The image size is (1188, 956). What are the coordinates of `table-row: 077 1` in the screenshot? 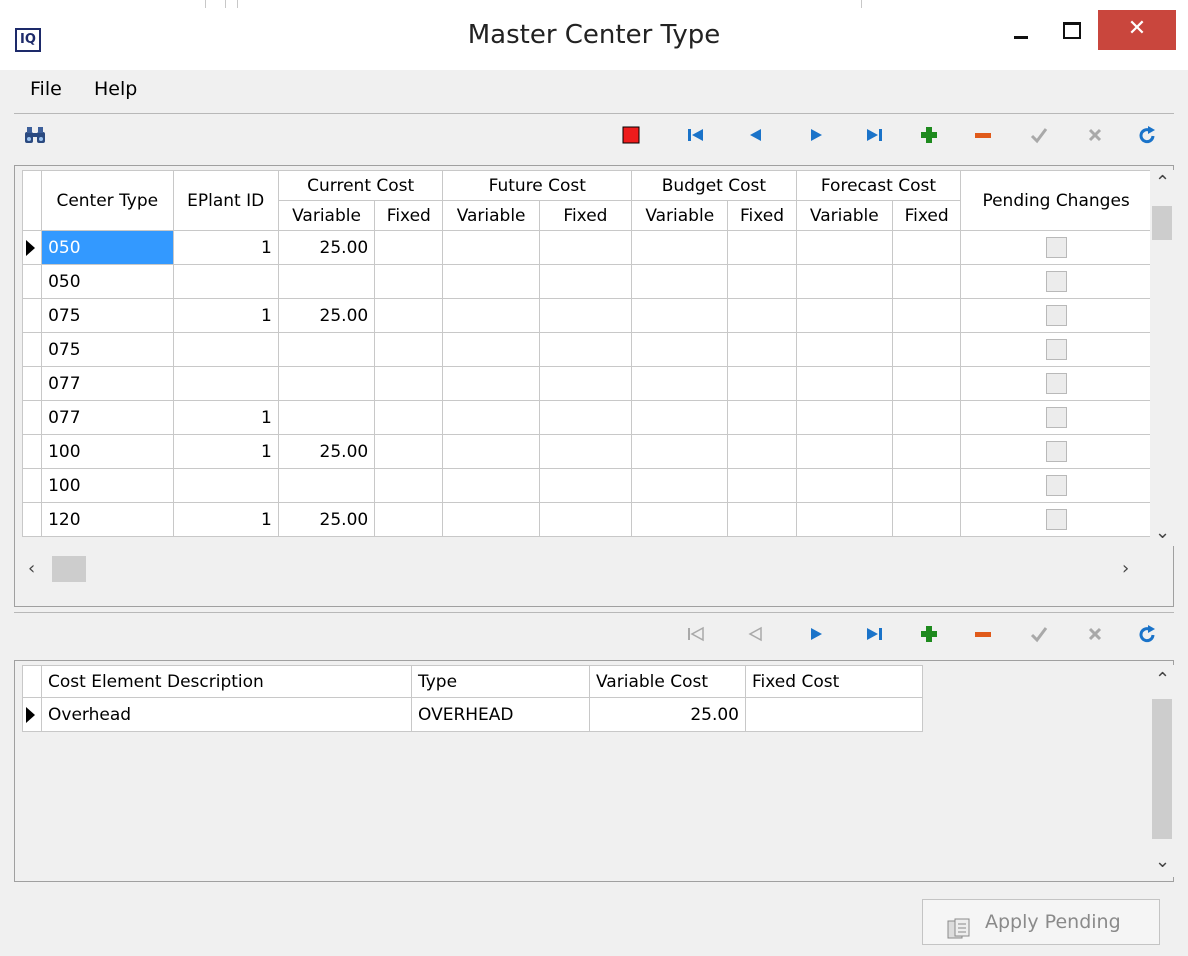 It's located at (586, 417).